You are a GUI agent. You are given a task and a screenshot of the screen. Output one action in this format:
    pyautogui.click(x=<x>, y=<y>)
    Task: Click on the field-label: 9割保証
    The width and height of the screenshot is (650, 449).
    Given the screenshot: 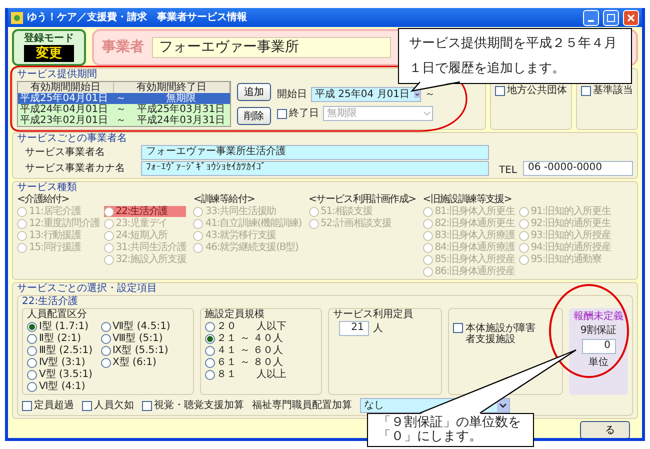 What is the action you would take?
    pyautogui.click(x=598, y=330)
    